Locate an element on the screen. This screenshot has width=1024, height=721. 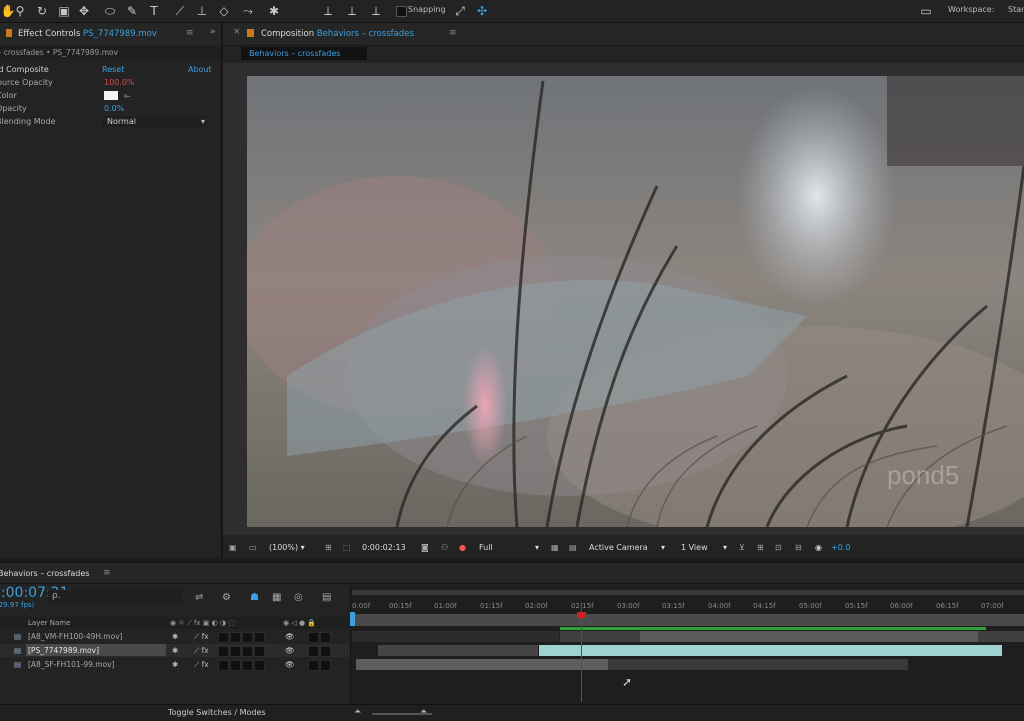
monitor-icon: ▭ is located at coordinates (253, 548).